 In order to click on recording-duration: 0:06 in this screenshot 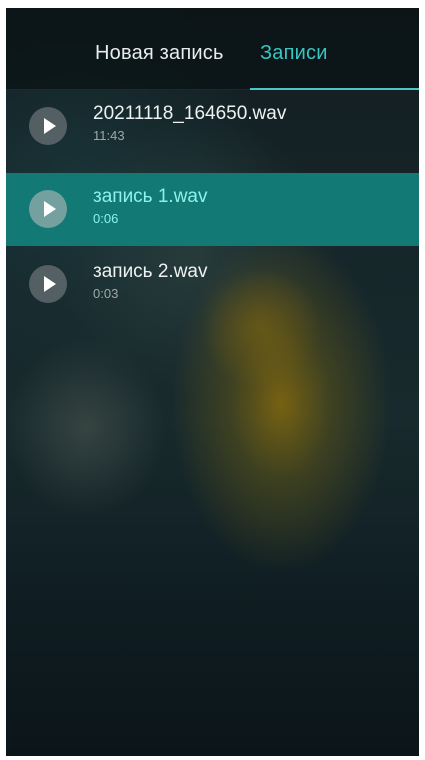, I will do `click(106, 218)`.